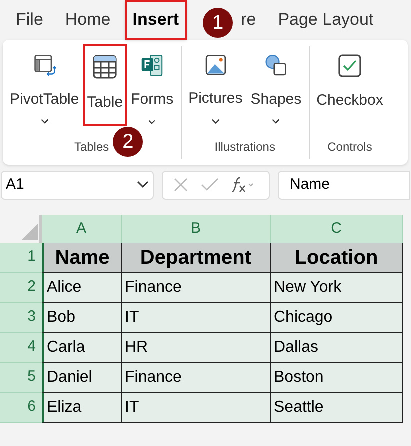 Image resolution: width=411 pixels, height=446 pixels. Describe the element at coordinates (45, 85) in the screenshot. I see `ribbon-button: PivotTable` at that location.